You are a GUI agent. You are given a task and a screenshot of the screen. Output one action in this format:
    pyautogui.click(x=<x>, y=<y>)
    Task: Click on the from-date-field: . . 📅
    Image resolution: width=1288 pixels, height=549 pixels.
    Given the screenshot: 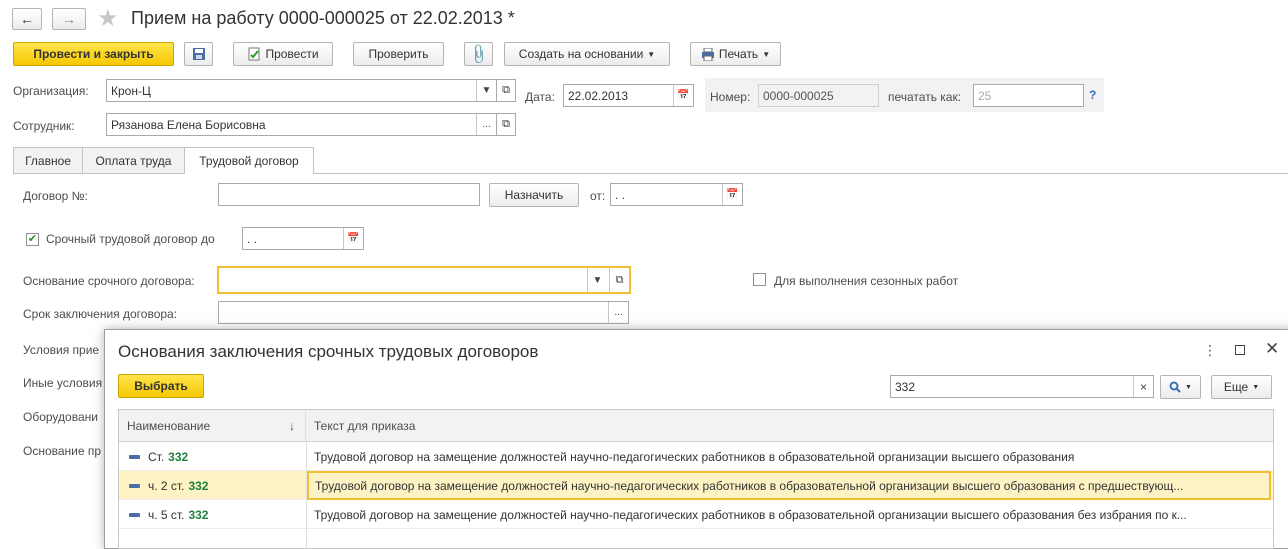 What is the action you would take?
    pyautogui.click(x=676, y=194)
    